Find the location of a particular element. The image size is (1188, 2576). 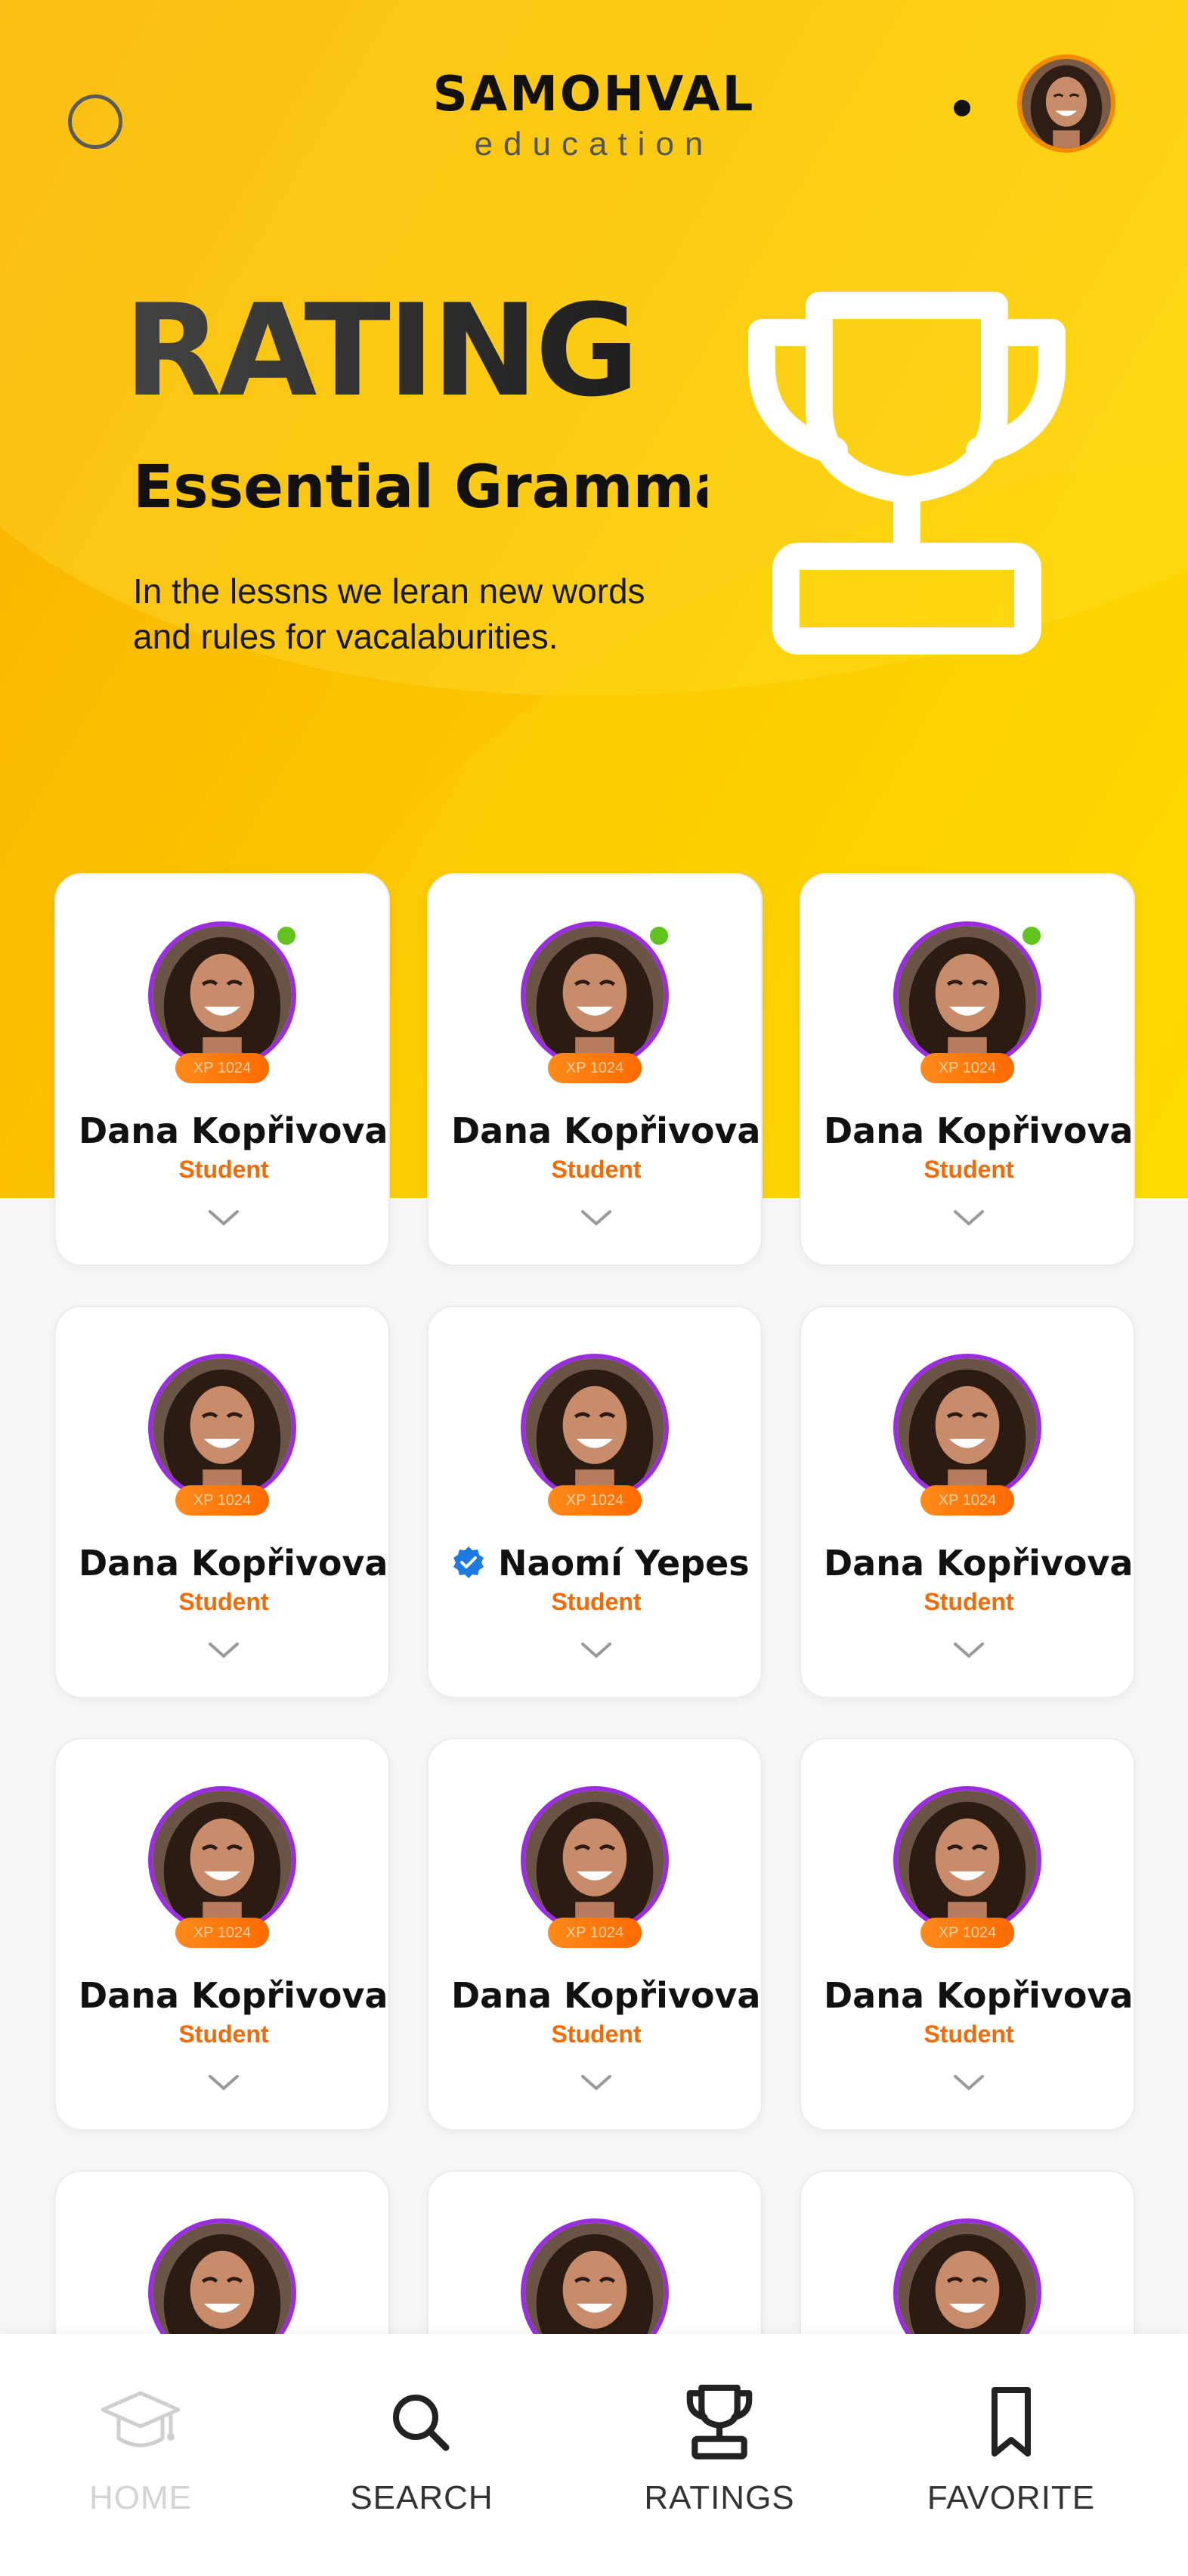

graduation-cap-icon is located at coordinates (141, 2419).